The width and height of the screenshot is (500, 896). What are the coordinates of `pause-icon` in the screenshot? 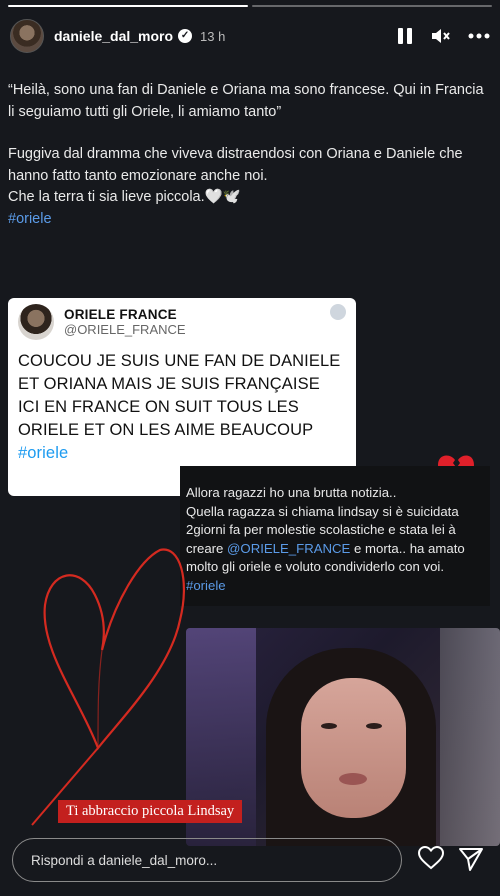 It's located at (405, 36).